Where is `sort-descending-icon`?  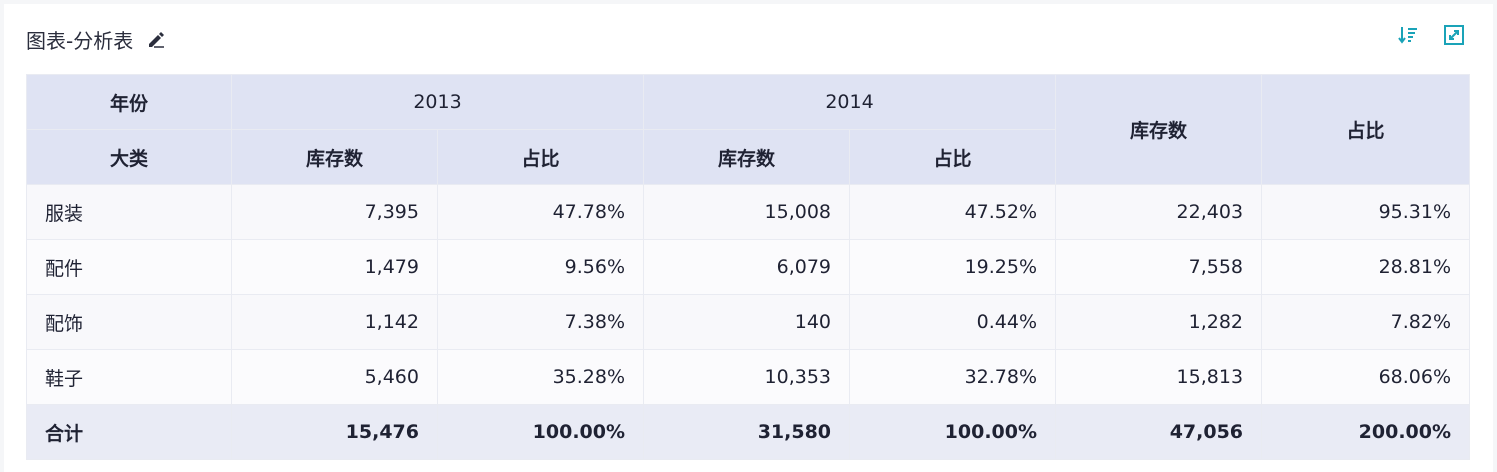 sort-descending-icon is located at coordinates (1408, 35).